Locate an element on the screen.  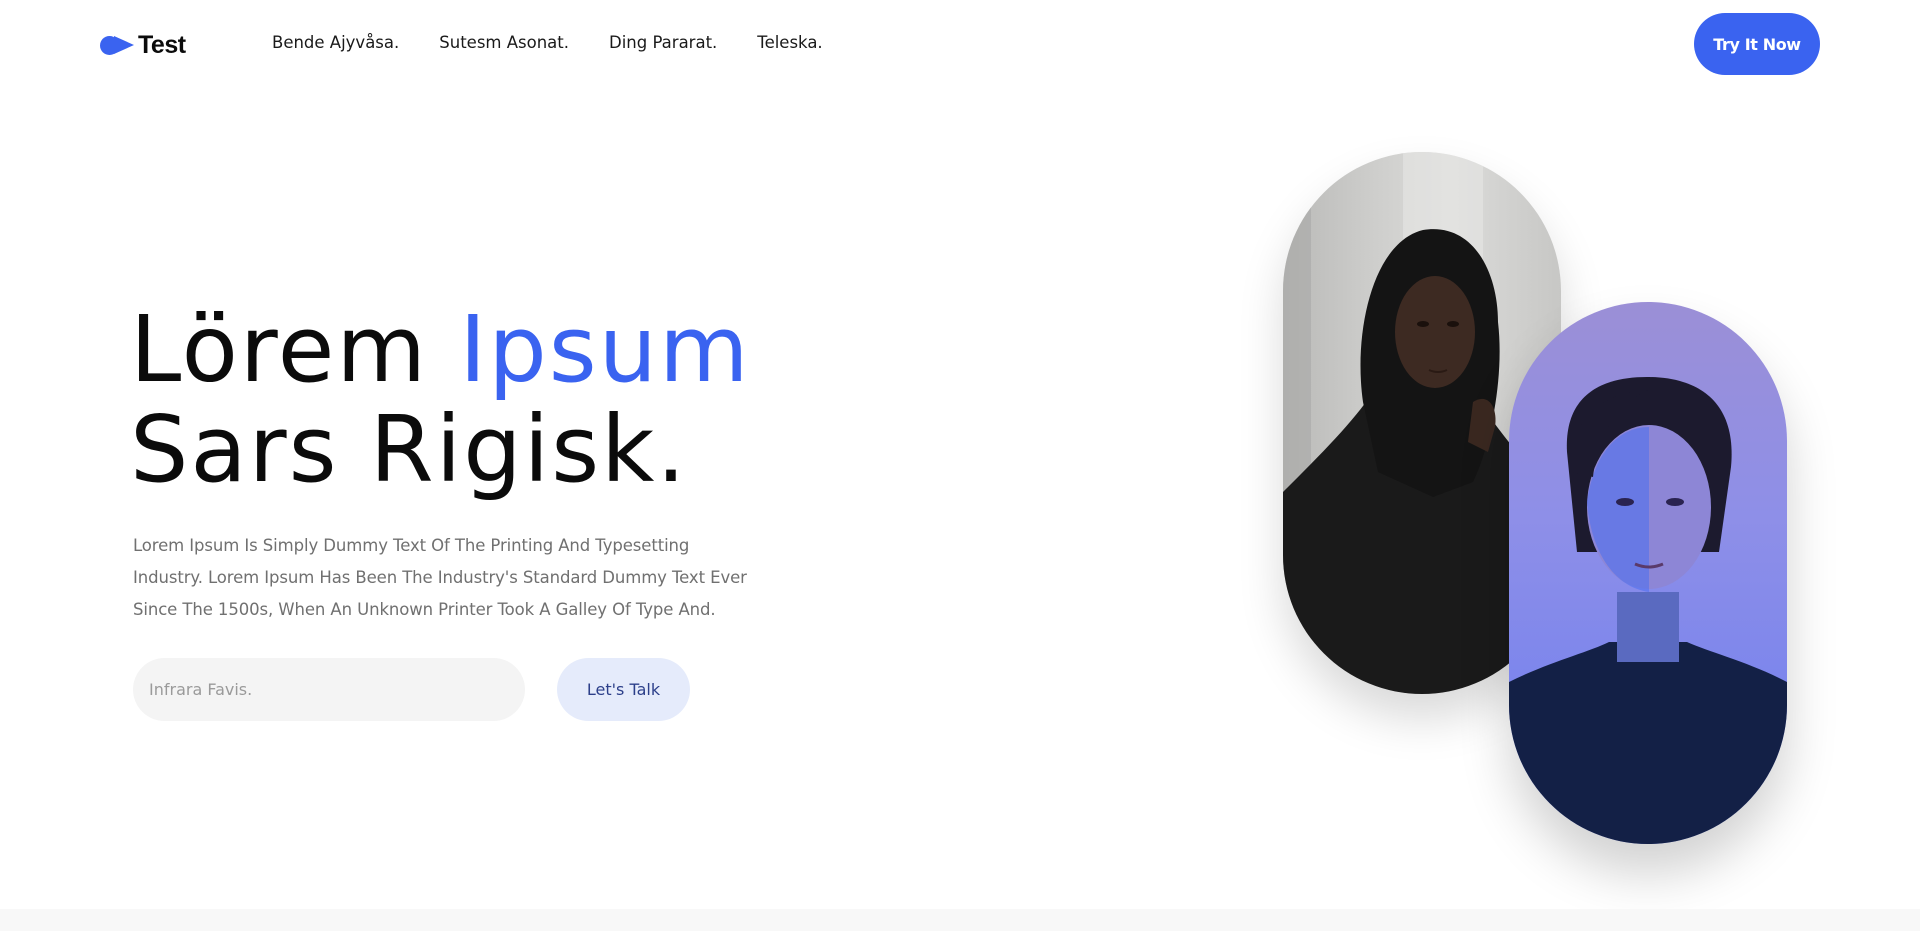
next-section-strip is located at coordinates (960, 920).